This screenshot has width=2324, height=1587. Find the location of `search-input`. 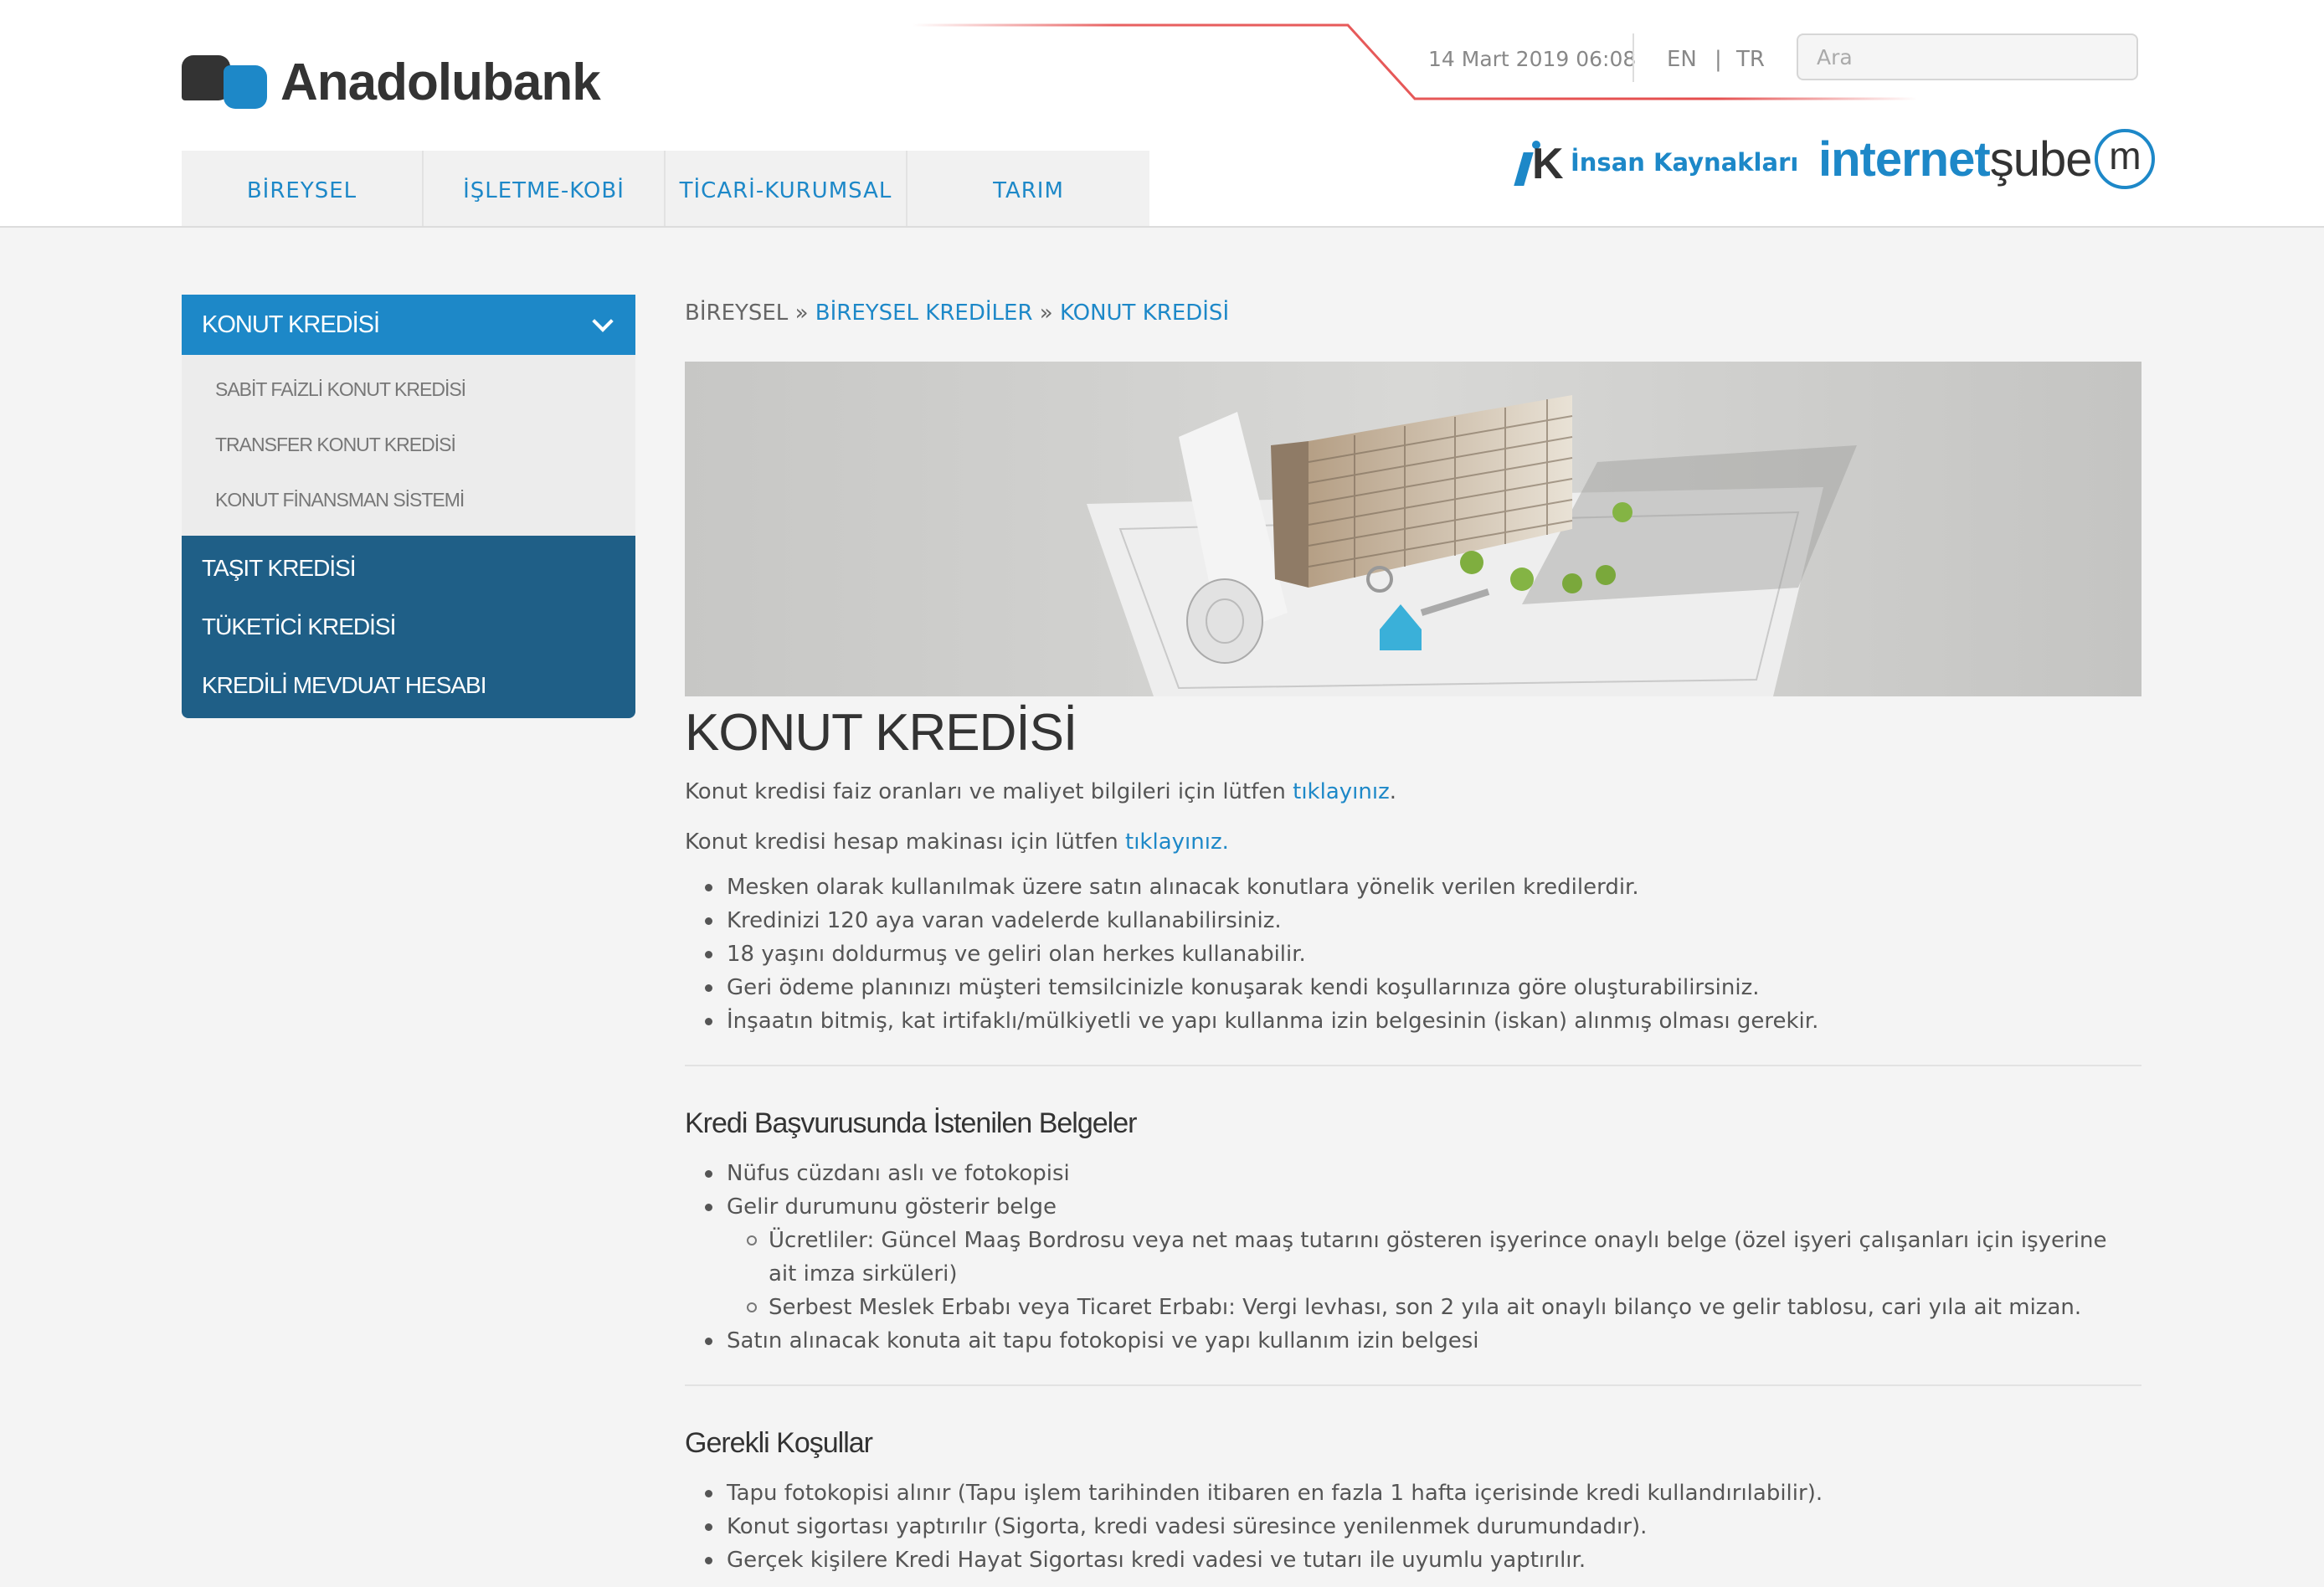

search-input is located at coordinates (1967, 56).